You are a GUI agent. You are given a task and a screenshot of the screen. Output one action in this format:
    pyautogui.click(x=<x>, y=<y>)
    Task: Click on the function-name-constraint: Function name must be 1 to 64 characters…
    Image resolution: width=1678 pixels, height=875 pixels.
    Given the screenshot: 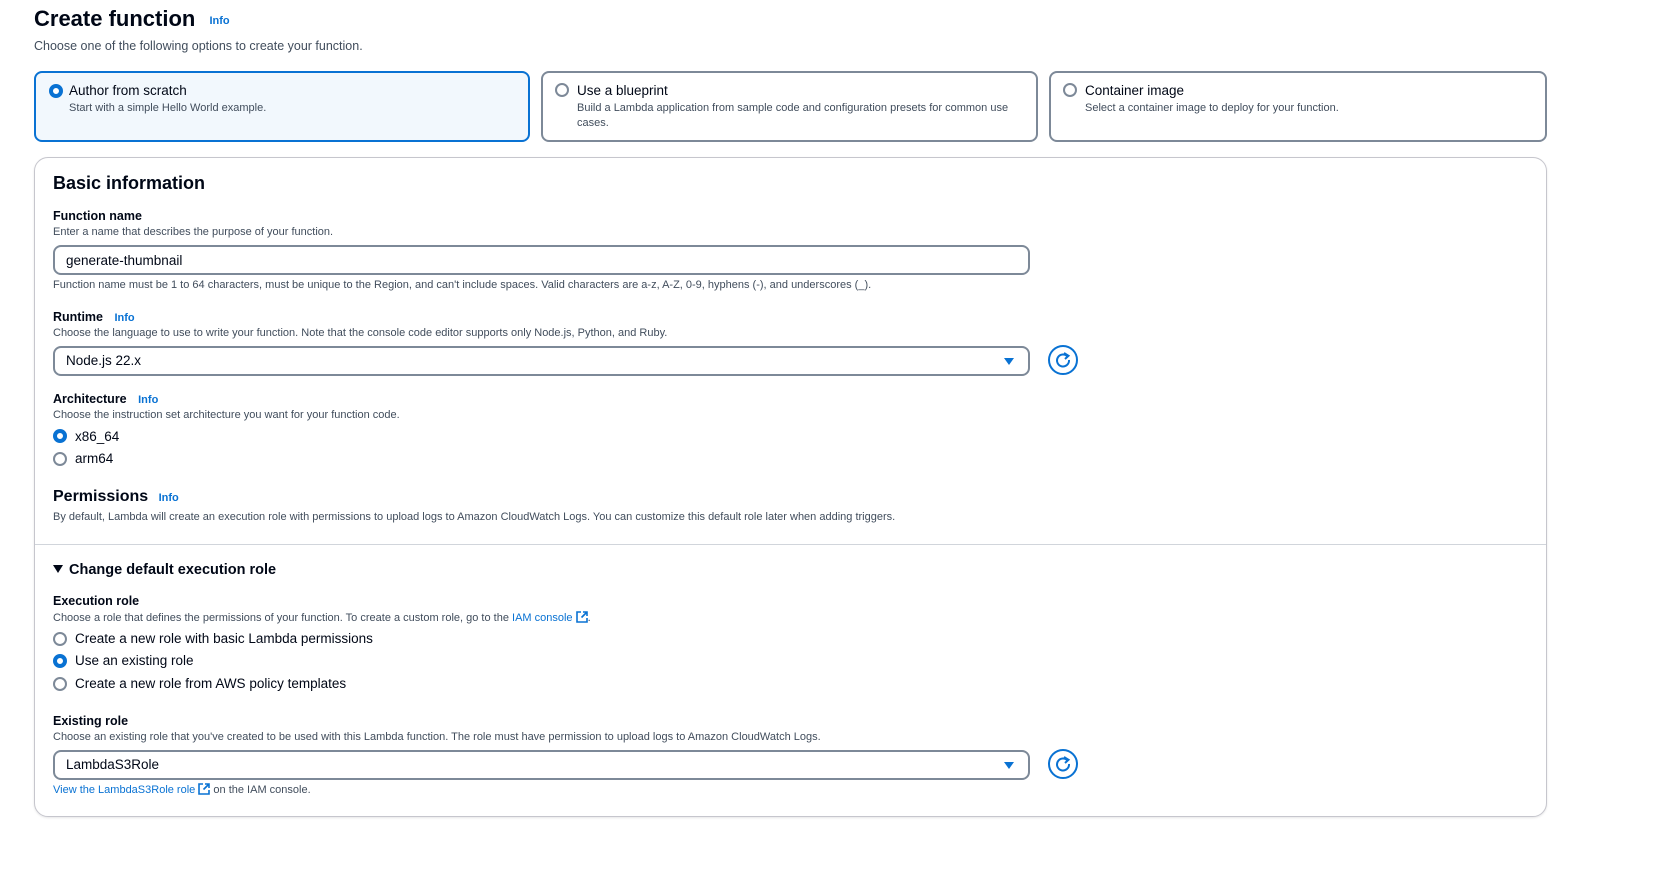 What is the action you would take?
    pyautogui.click(x=462, y=285)
    